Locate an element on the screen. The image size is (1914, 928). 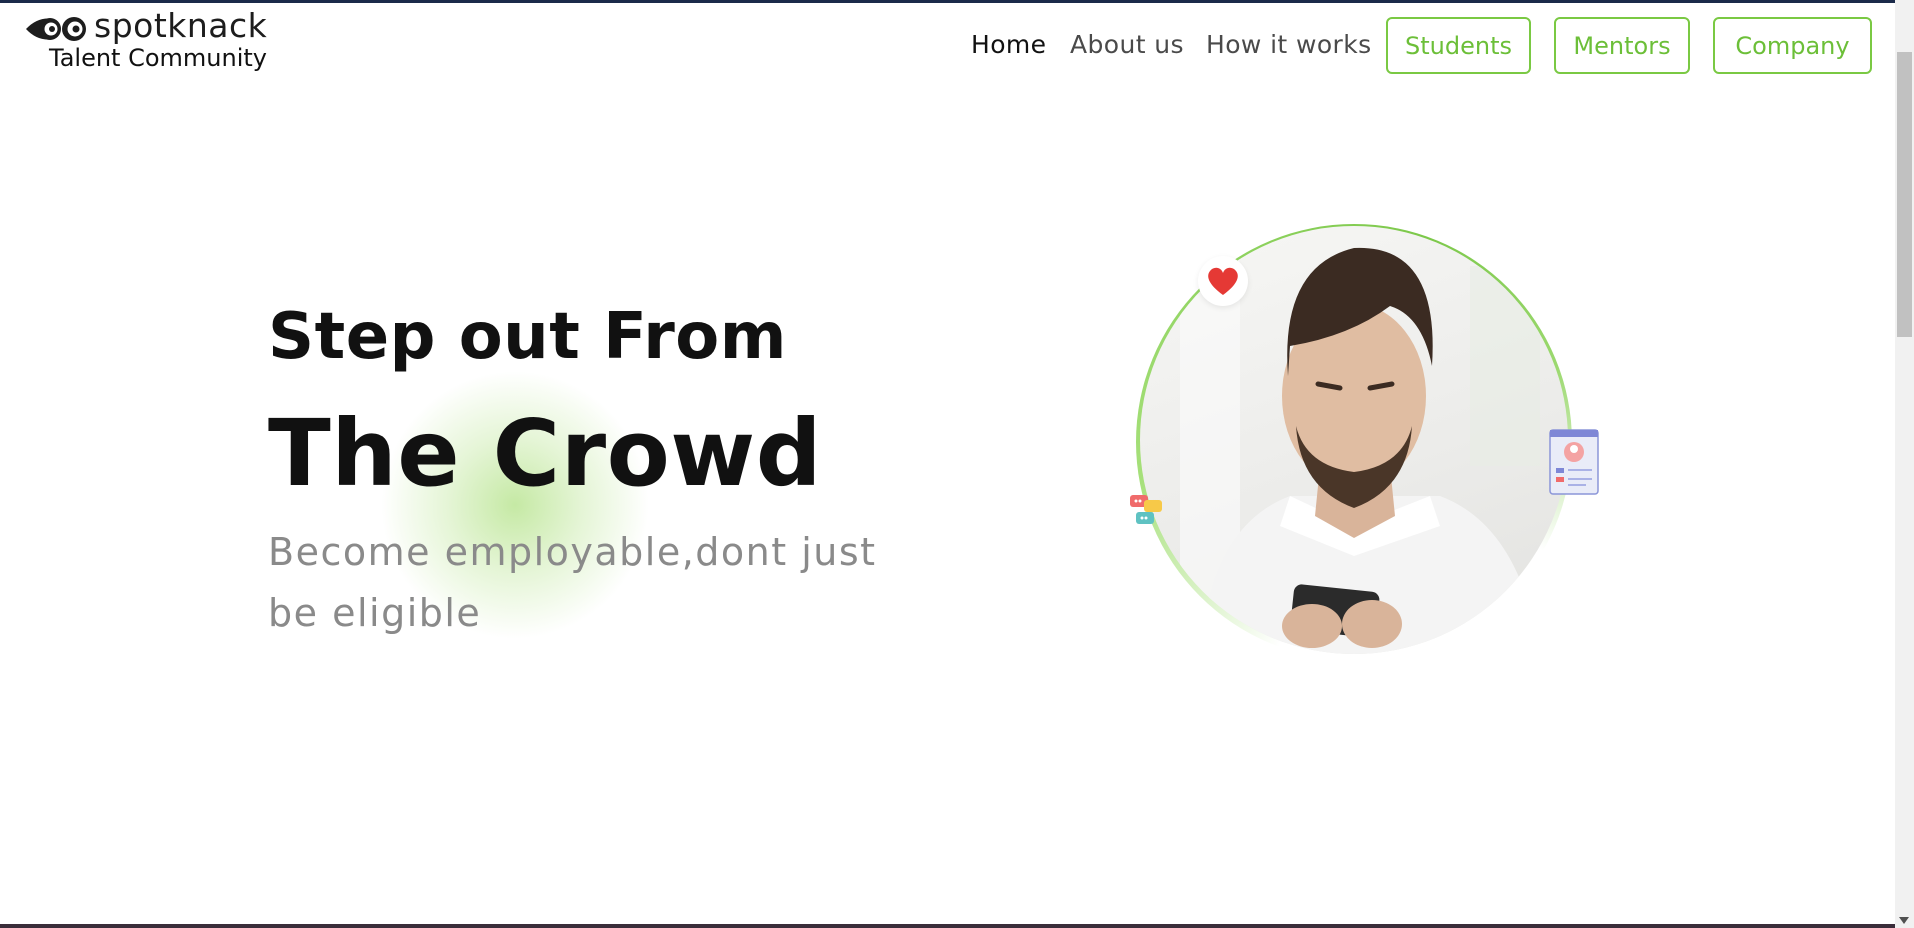
nav-about-us: About us is located at coordinates (1127, 44).